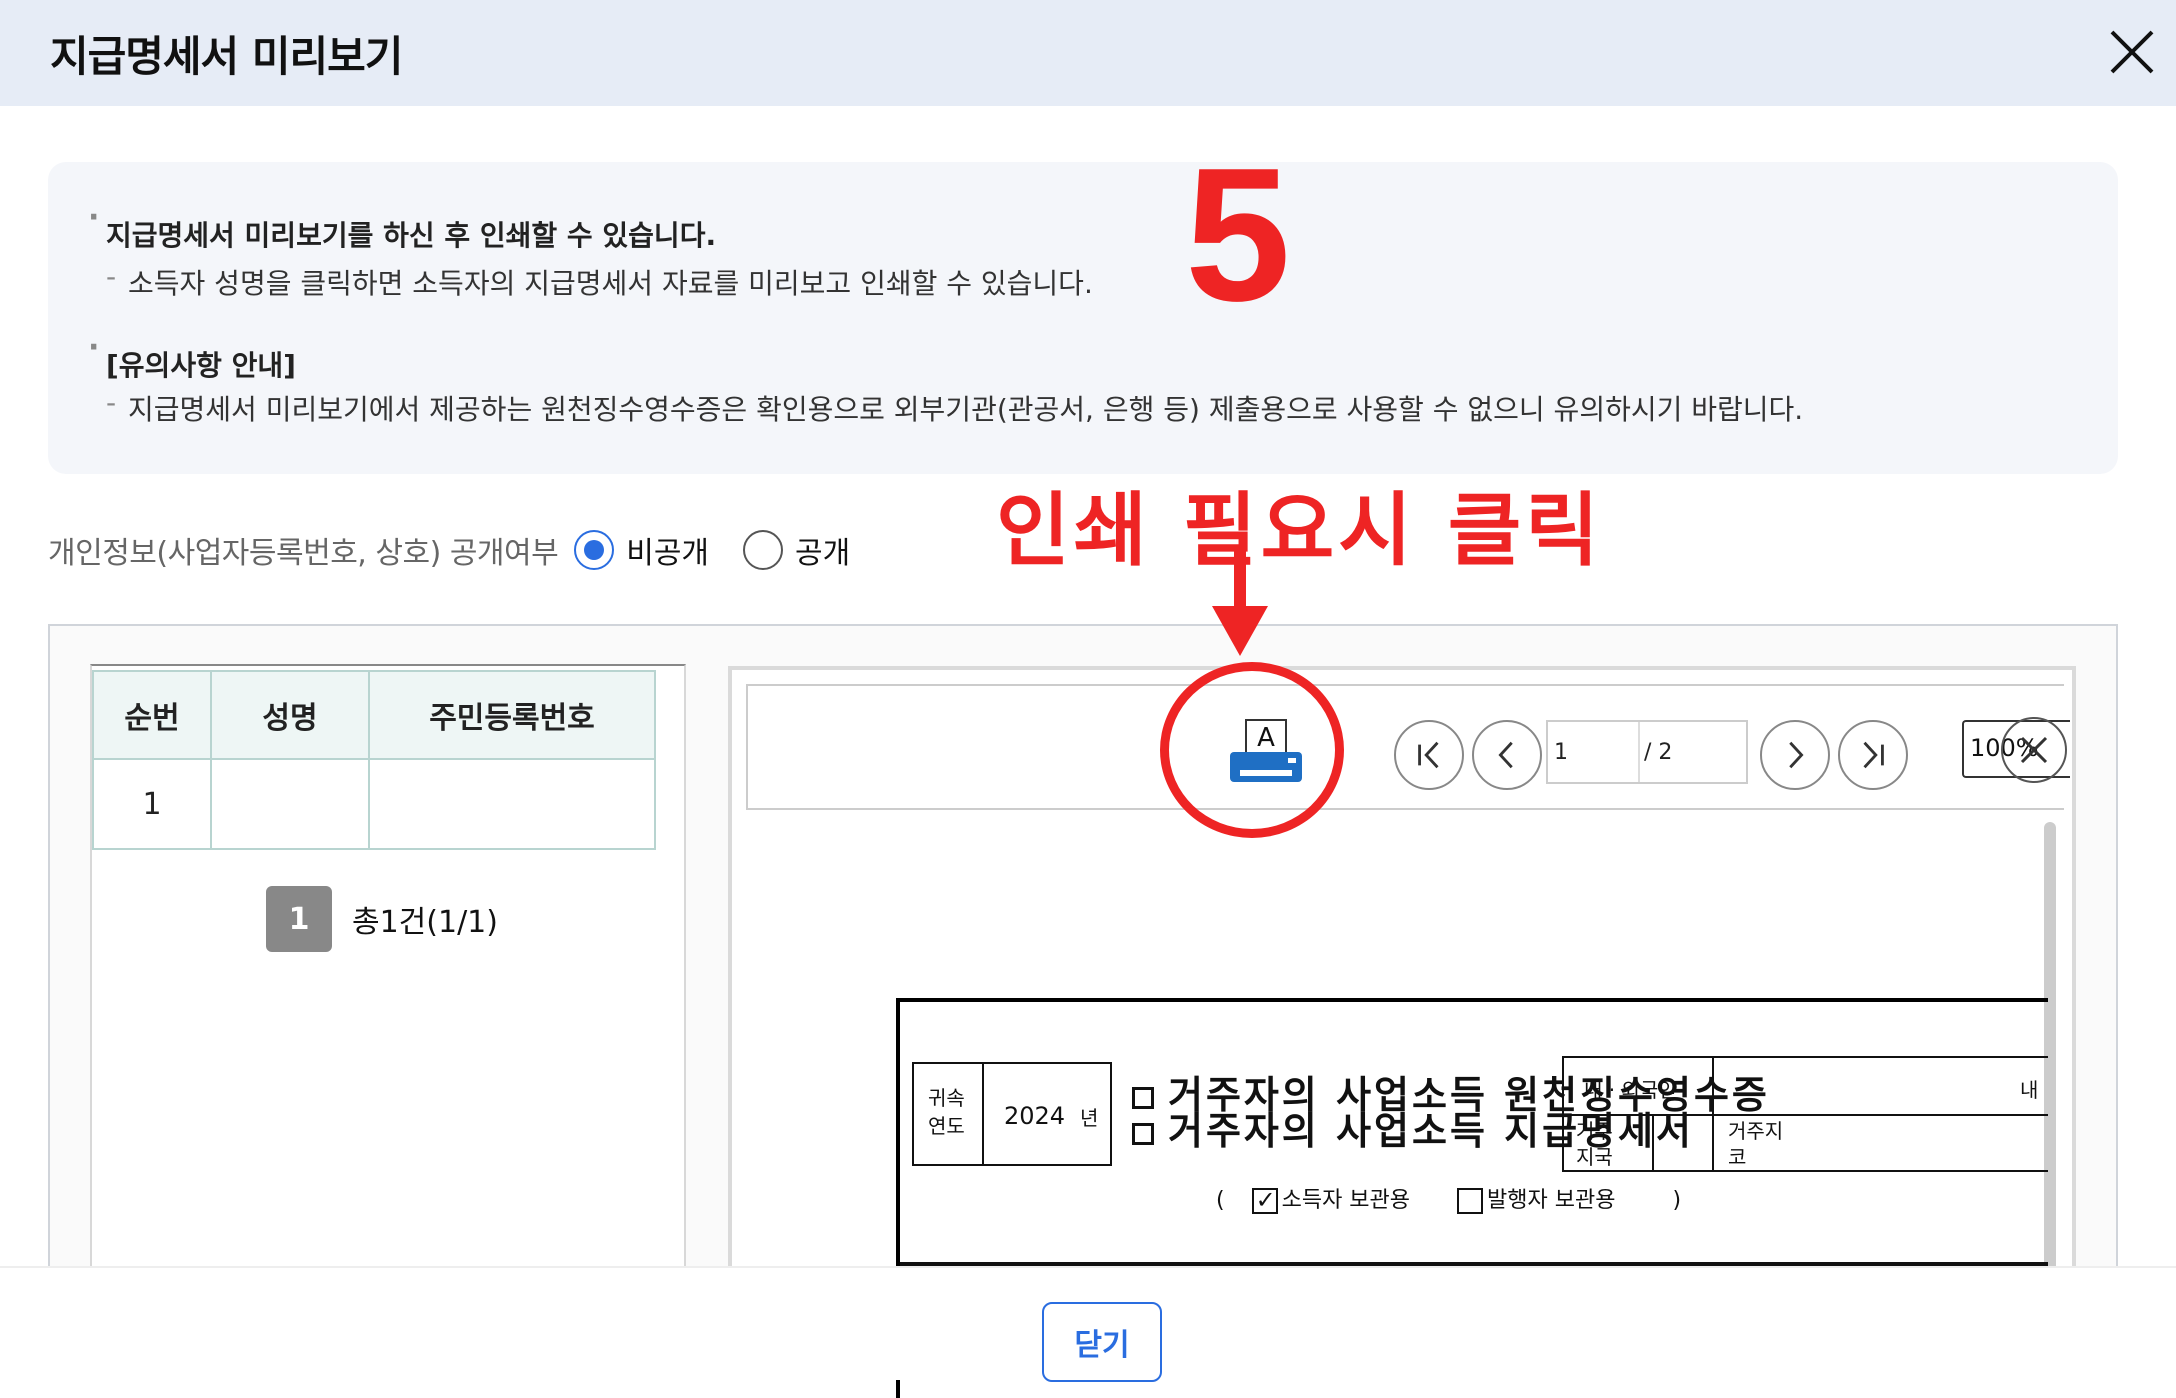  What do you see at coordinates (1089, 1118) in the screenshot?
I see `year-unit: 년` at bounding box center [1089, 1118].